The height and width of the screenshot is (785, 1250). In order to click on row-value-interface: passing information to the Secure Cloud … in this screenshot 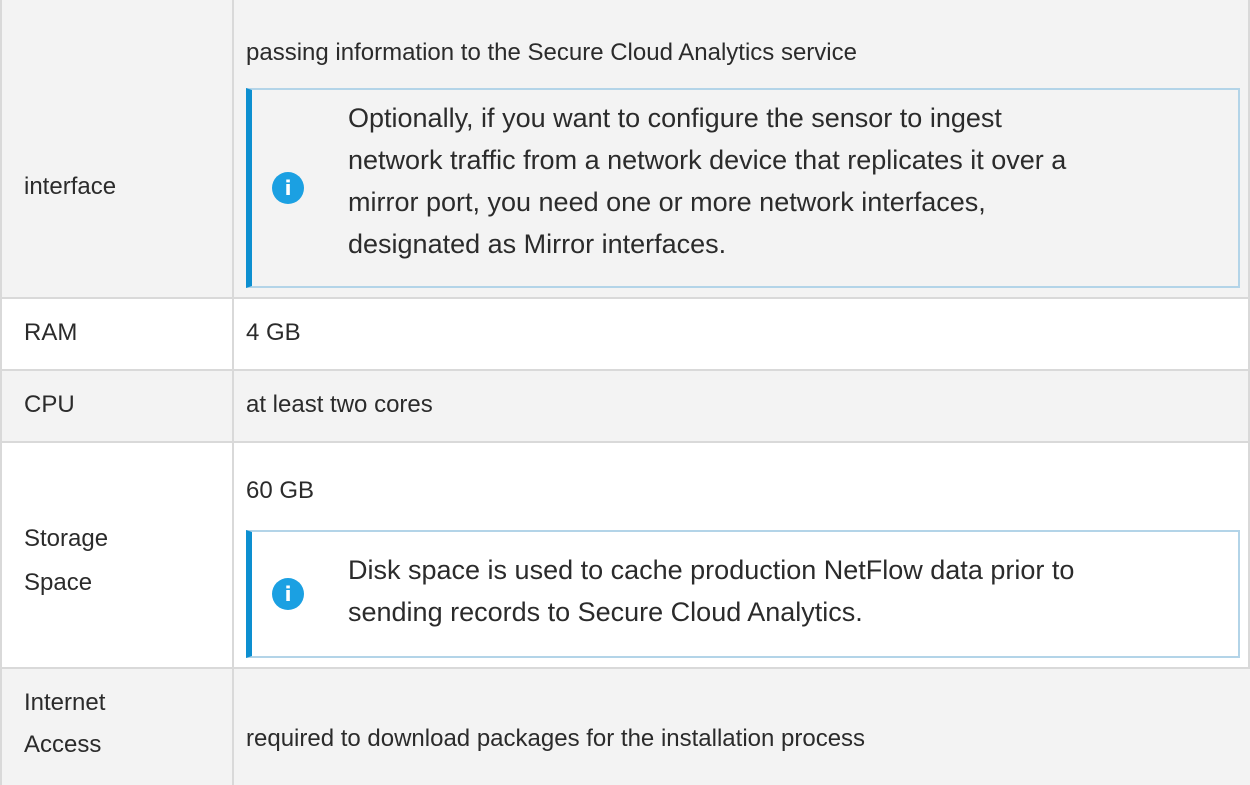, I will do `click(551, 52)`.